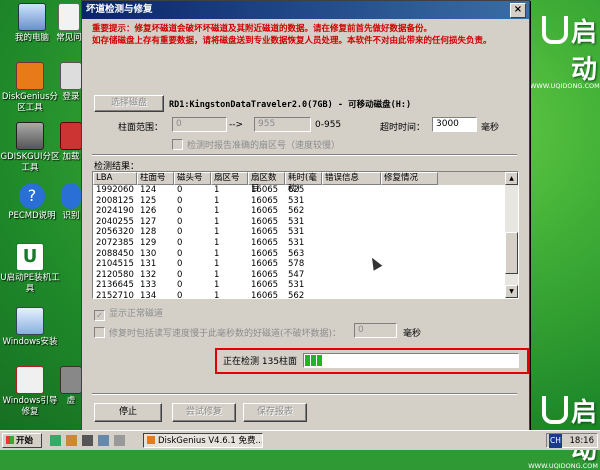 This screenshot has height=470, width=600. I want to click on pe-installer-icon: U U启动PE装机工具, so click(30, 269).